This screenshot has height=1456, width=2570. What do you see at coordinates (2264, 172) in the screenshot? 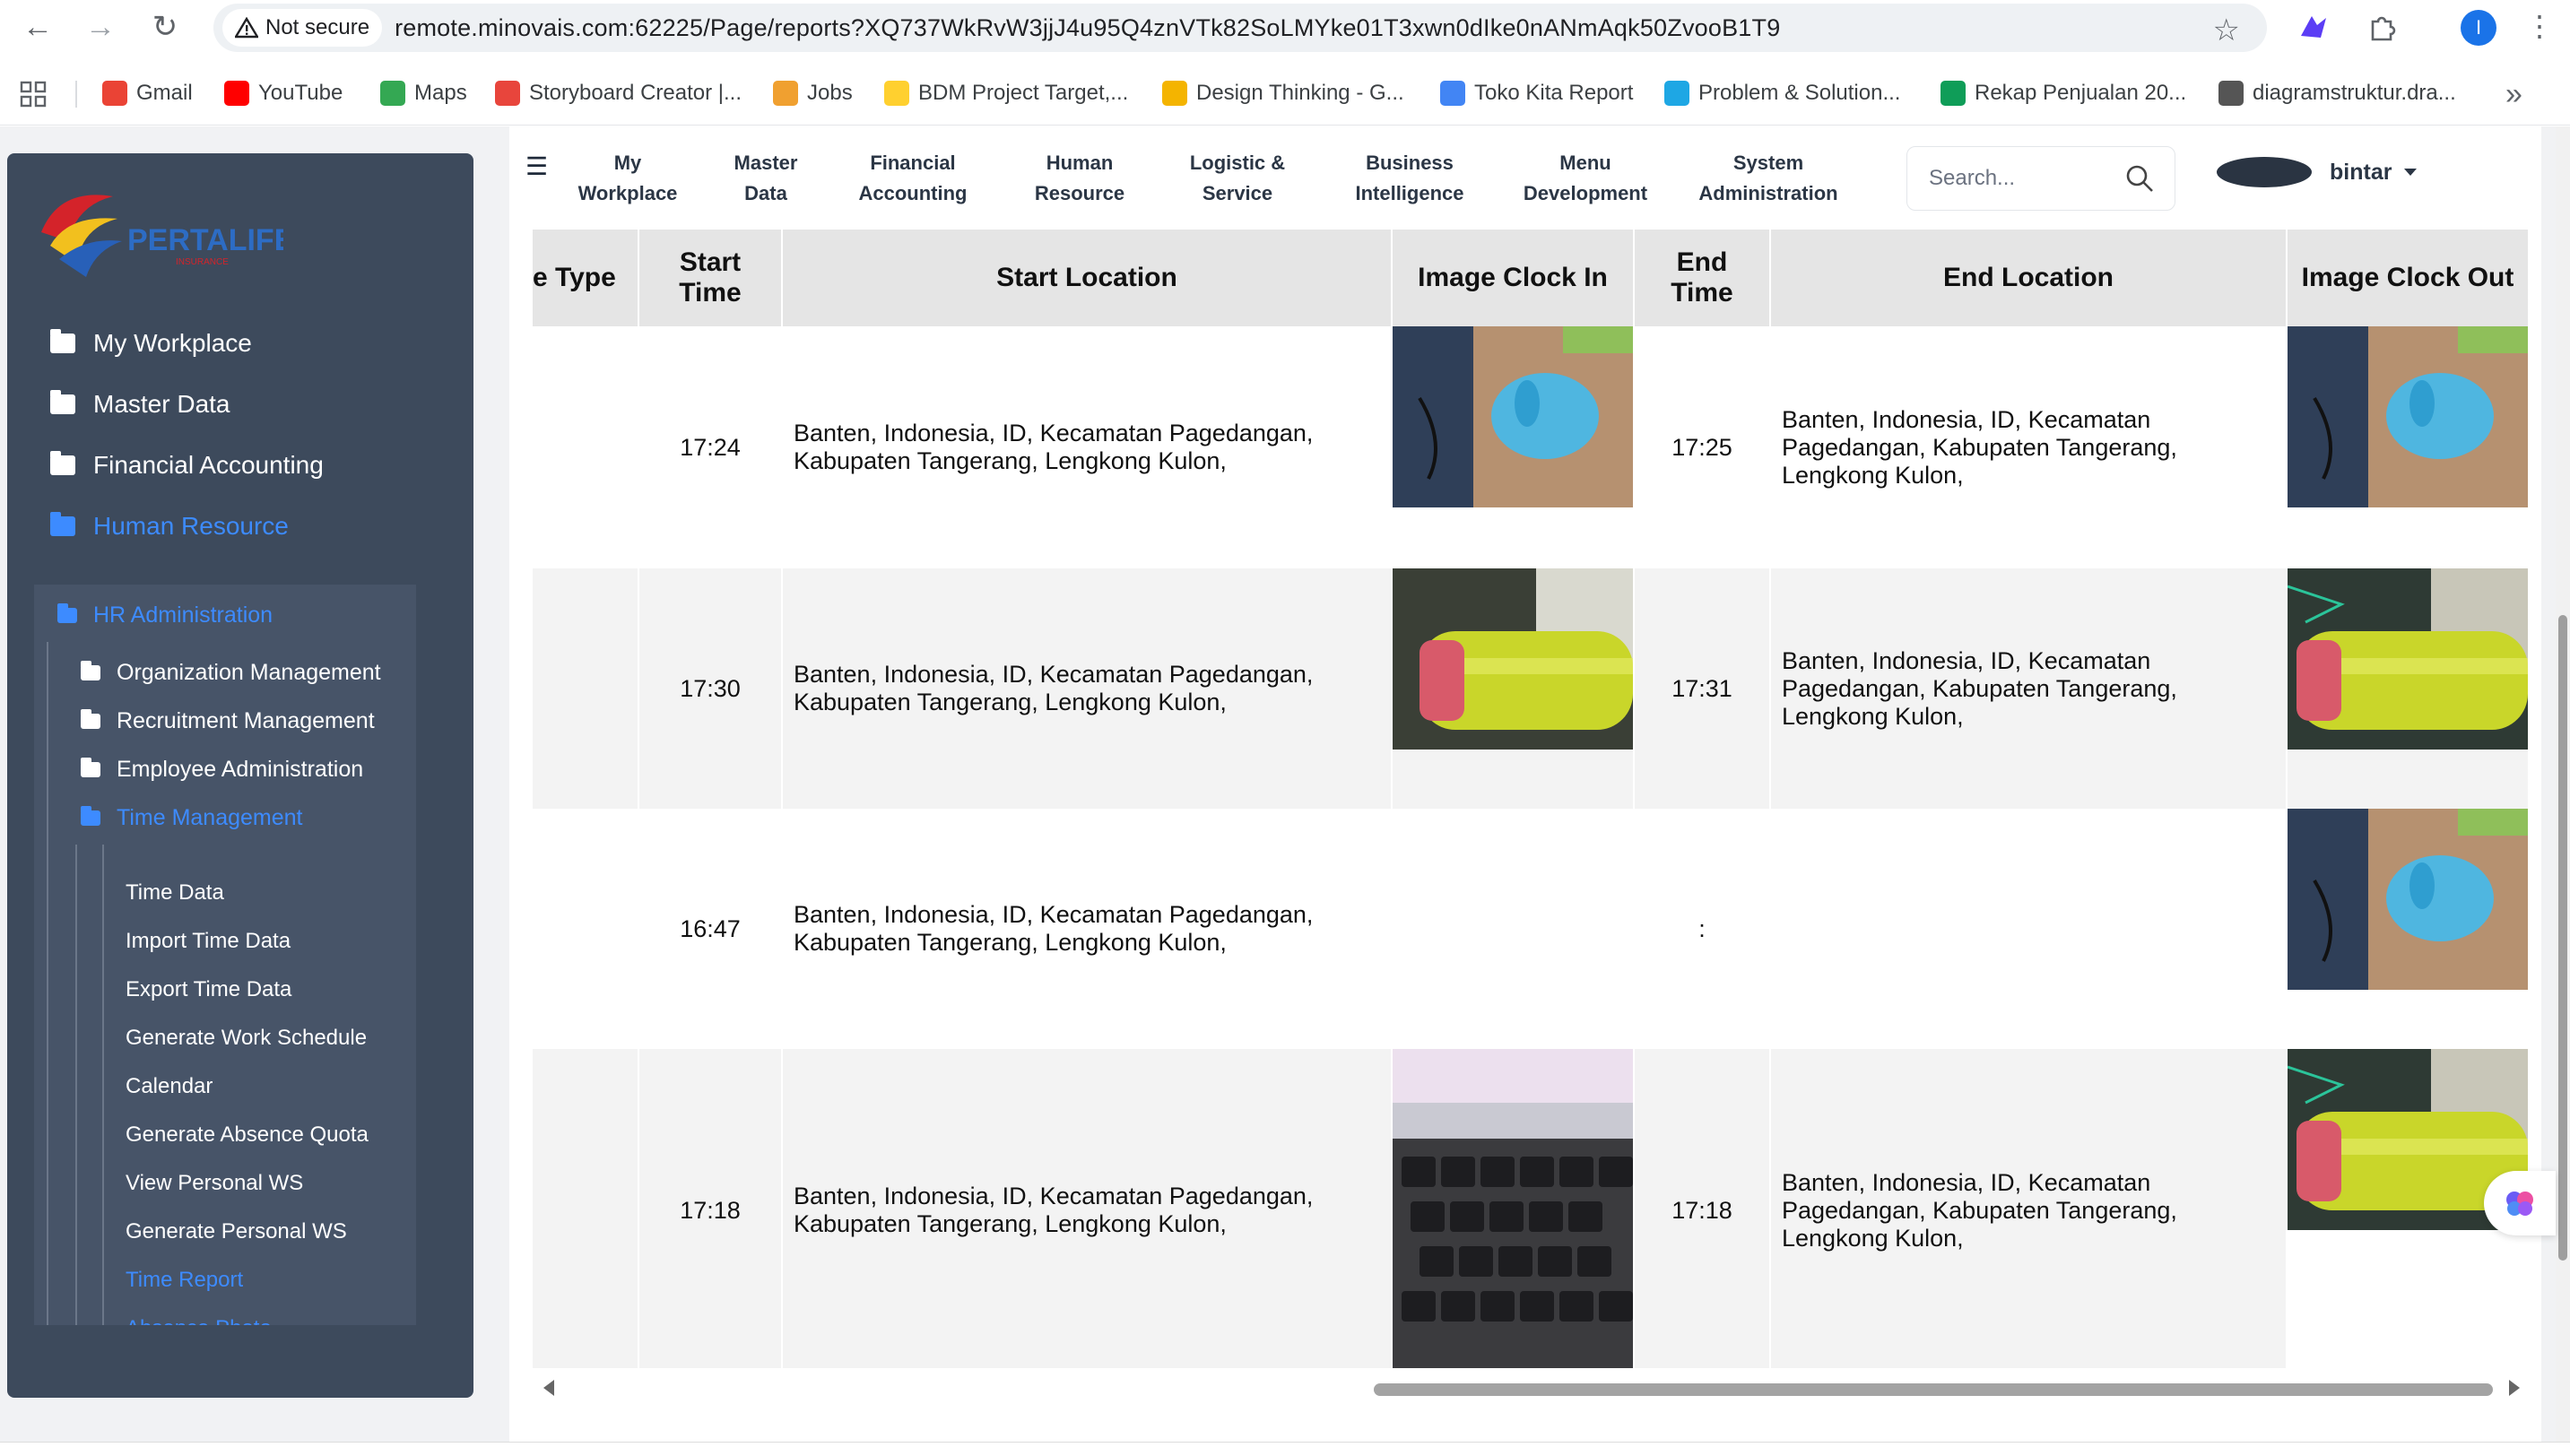
I see `avatar` at bounding box center [2264, 172].